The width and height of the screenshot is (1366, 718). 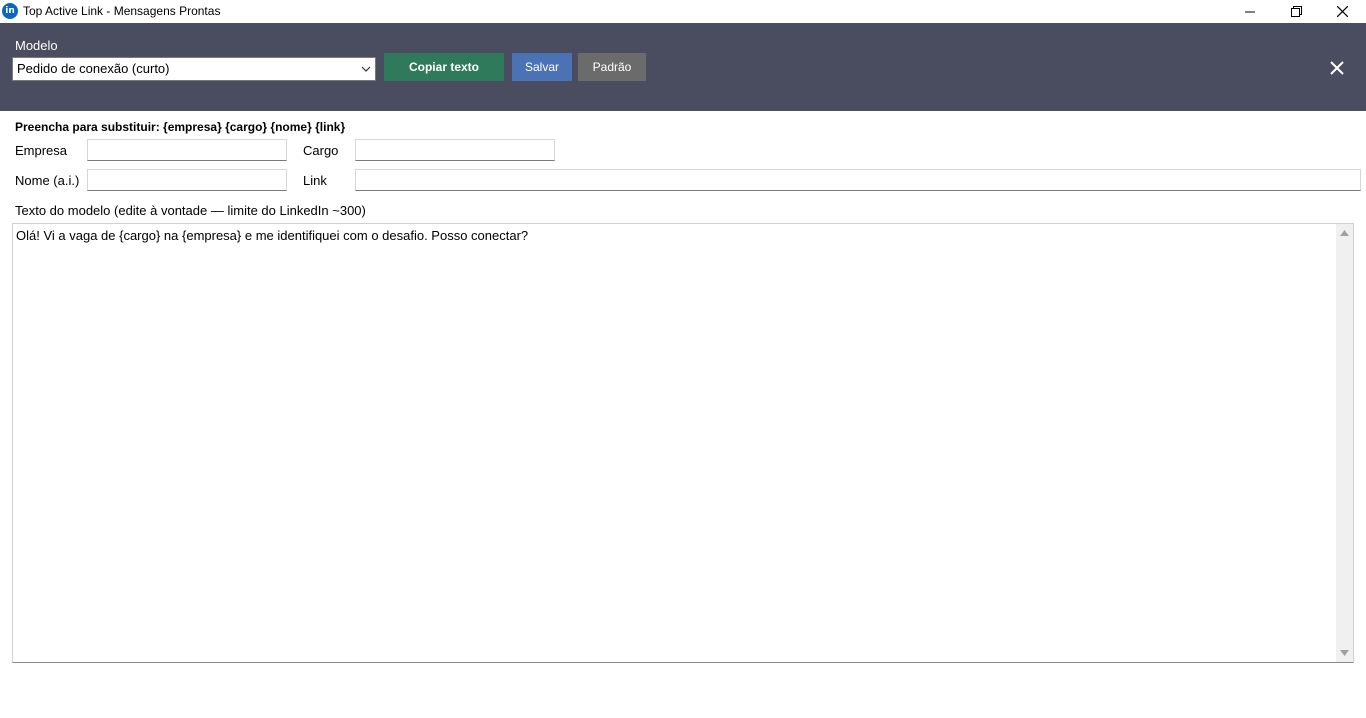 I want to click on nome-input, so click(x=187, y=180).